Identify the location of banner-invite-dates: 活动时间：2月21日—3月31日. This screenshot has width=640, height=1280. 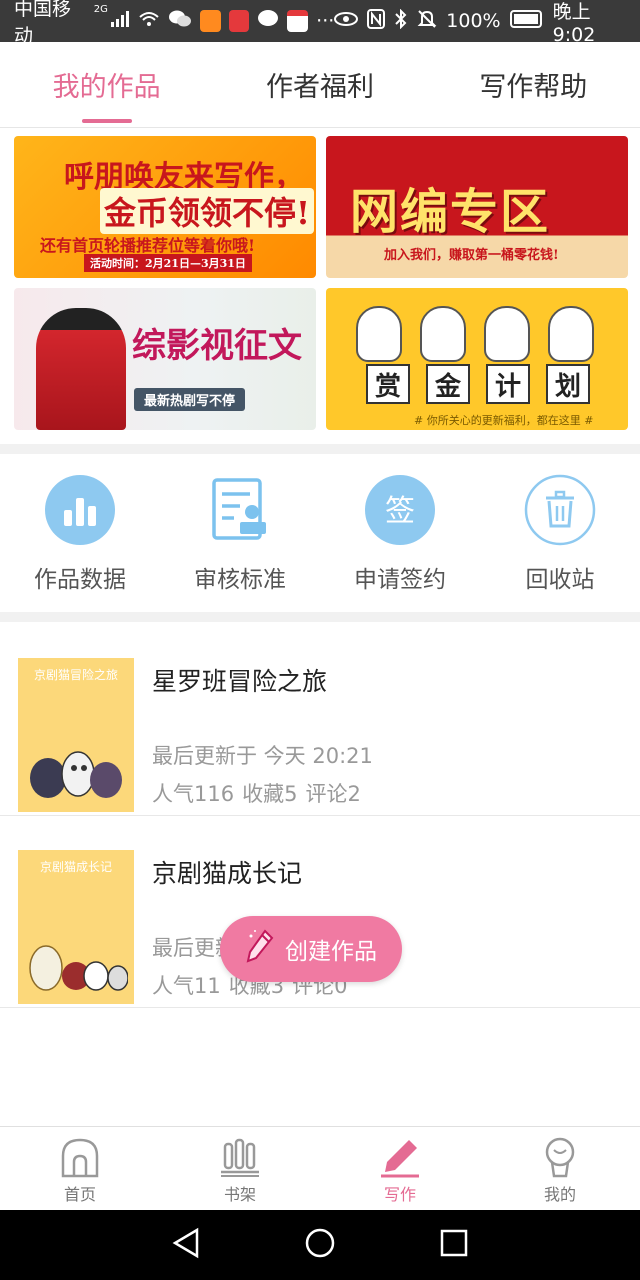
(168, 263).